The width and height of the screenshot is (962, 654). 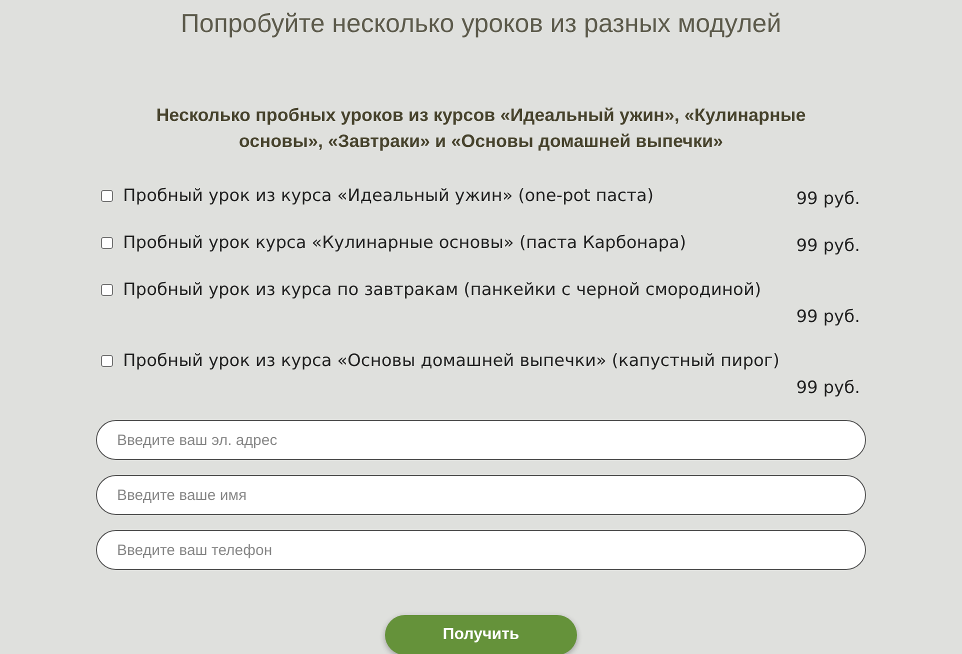 What do you see at coordinates (481, 634) in the screenshot?
I see `submit-button: Получить` at bounding box center [481, 634].